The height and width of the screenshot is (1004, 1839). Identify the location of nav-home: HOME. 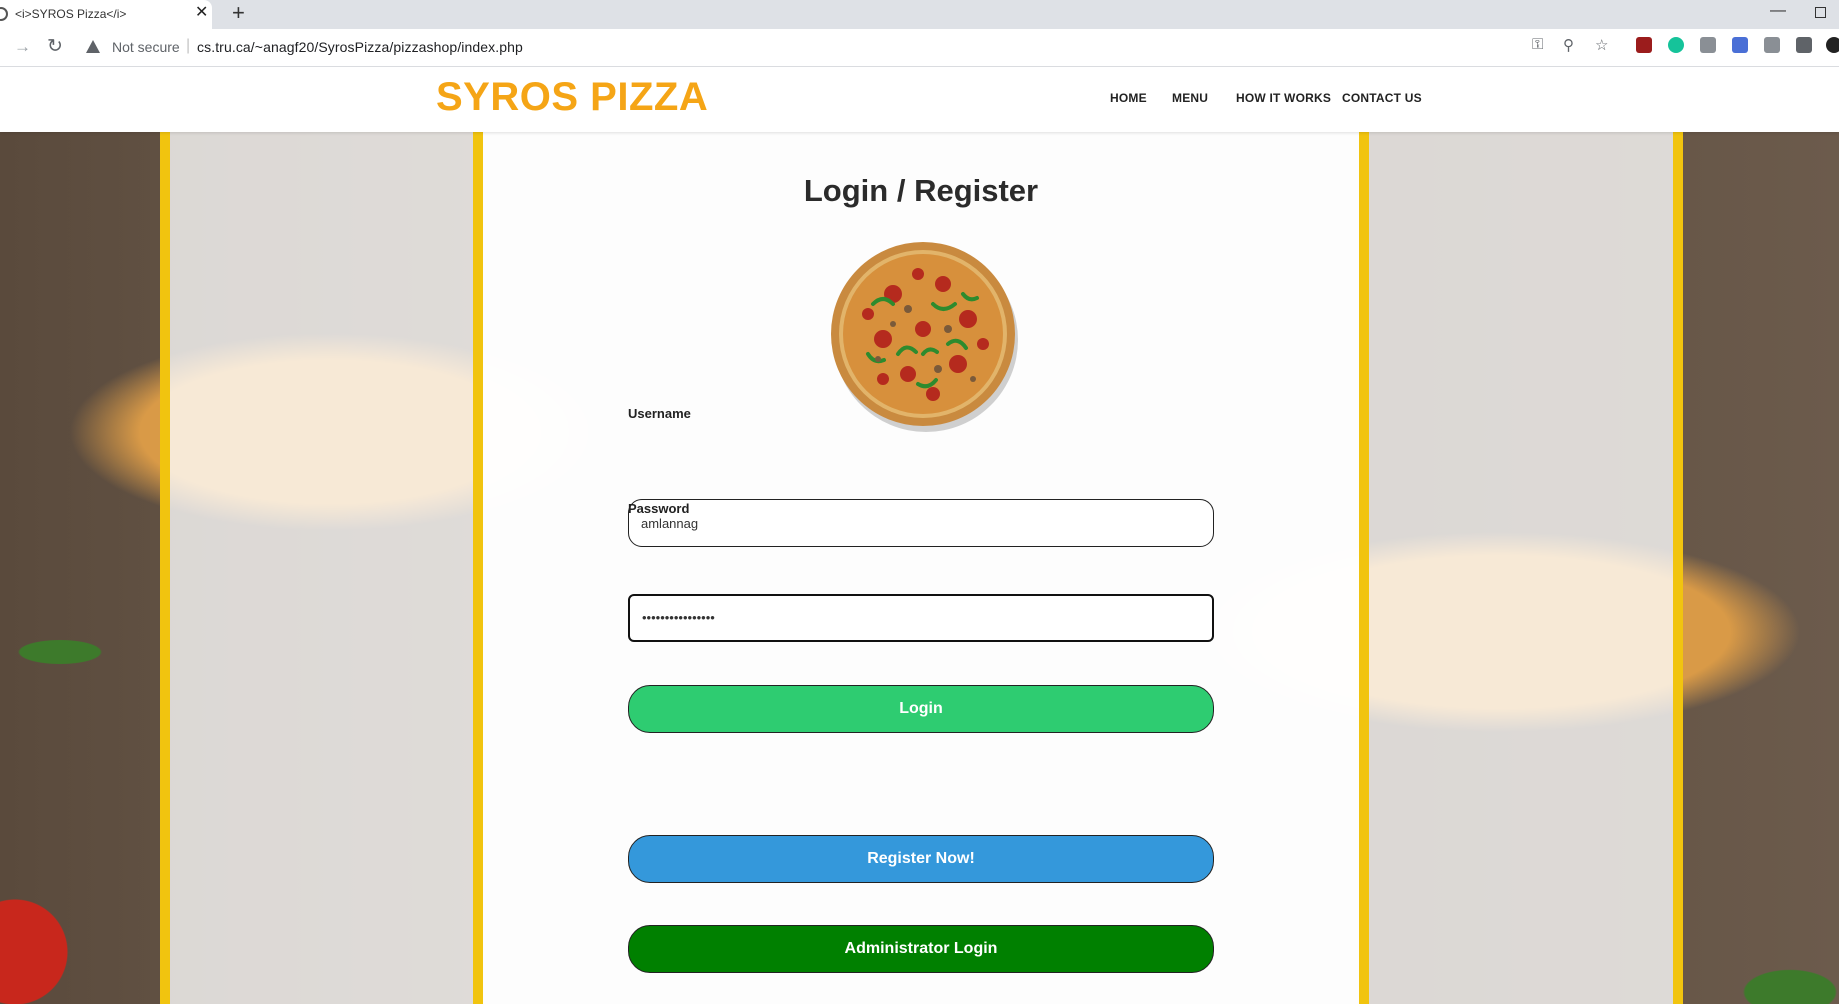
(1128, 98).